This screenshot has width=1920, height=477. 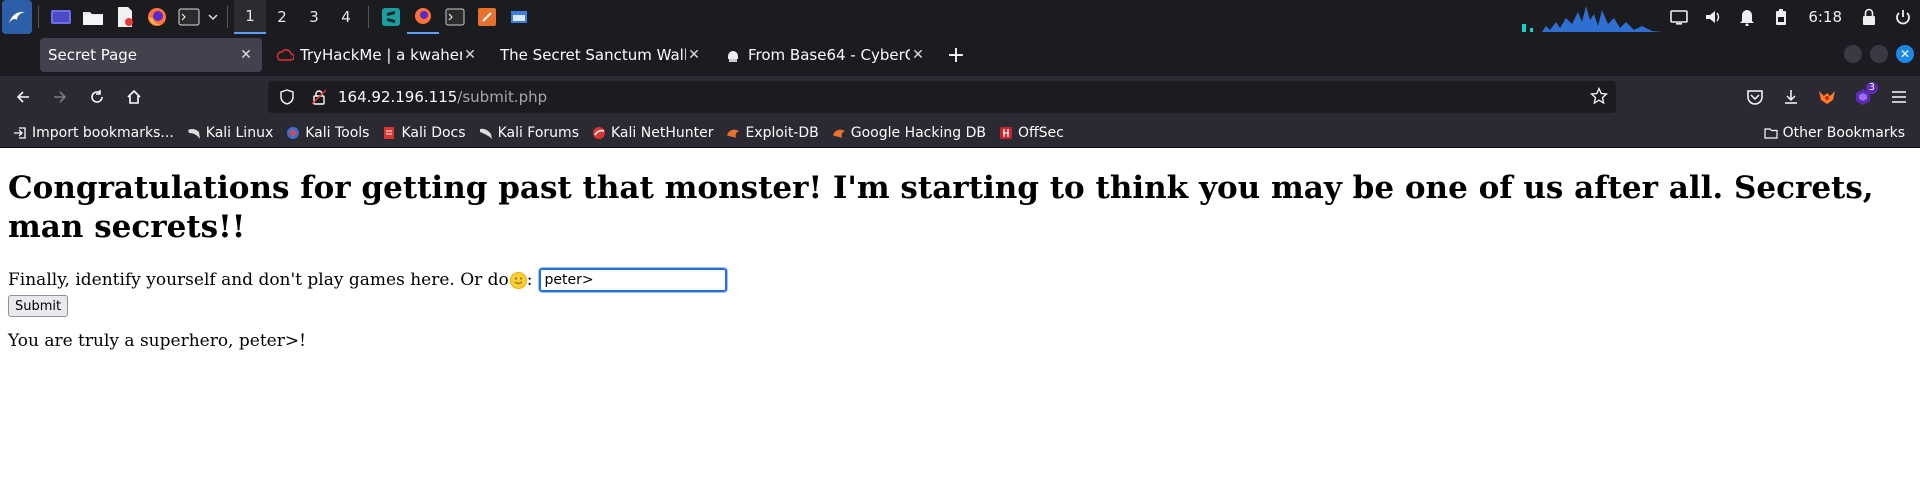 What do you see at coordinates (1791, 97) in the screenshot?
I see `downloads-icon` at bounding box center [1791, 97].